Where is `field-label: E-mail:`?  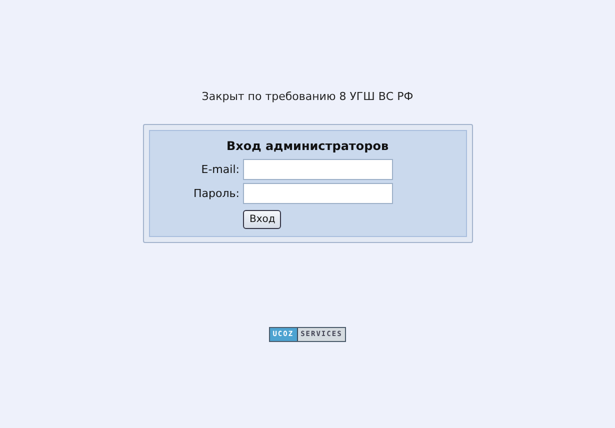
field-label: E-mail: is located at coordinates (220, 169).